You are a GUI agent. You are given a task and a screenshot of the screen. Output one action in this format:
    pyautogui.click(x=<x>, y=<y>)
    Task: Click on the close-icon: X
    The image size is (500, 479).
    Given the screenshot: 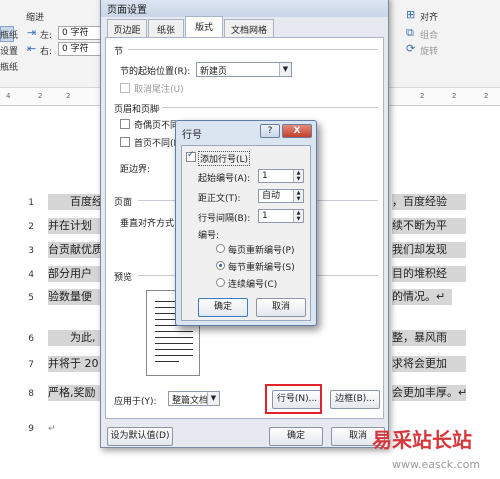 What is the action you would take?
    pyautogui.click(x=297, y=131)
    